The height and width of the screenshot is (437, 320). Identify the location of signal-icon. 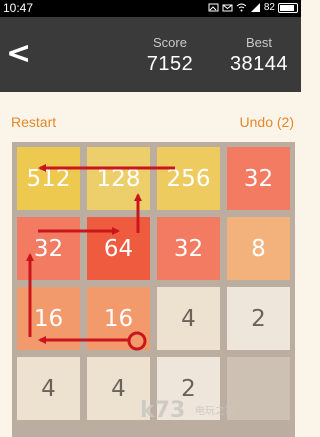
(255, 7).